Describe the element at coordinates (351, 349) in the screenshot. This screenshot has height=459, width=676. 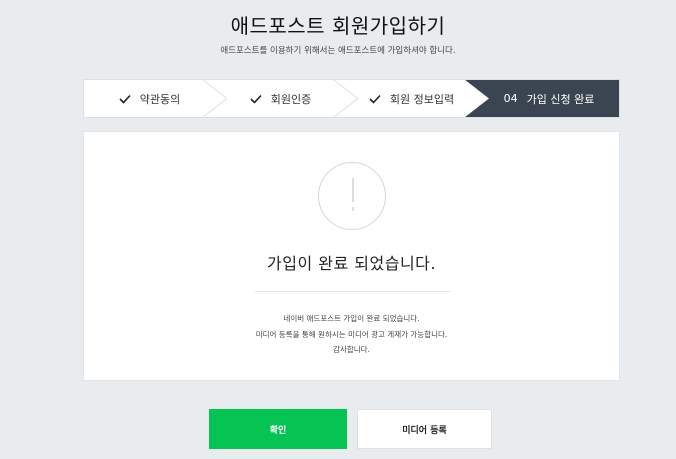
I see `info-line: 감사합니다.` at that location.